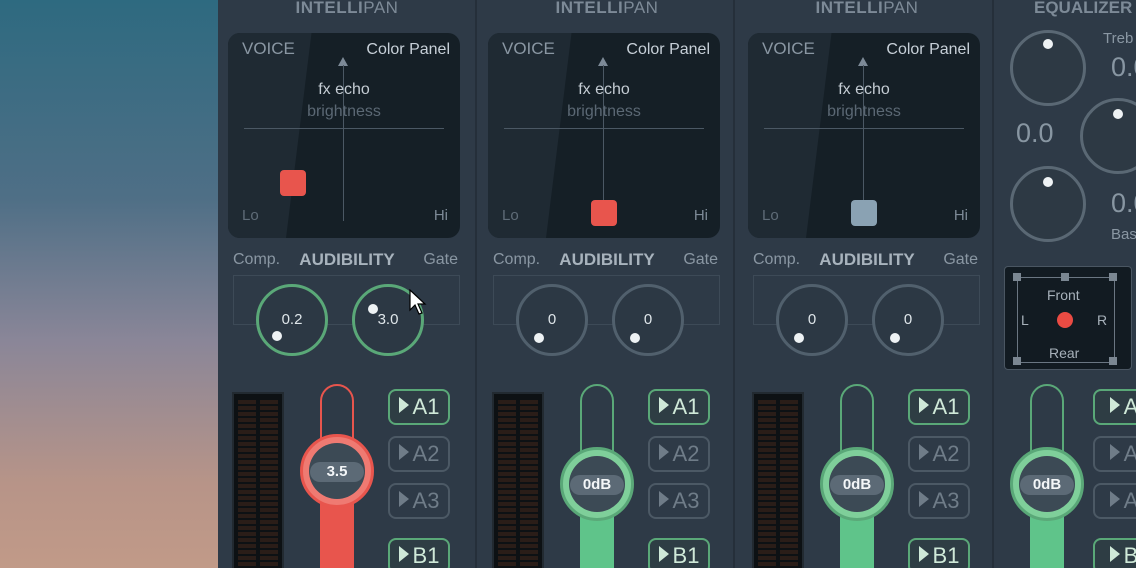 Image resolution: width=1136 pixels, height=568 pixels. What do you see at coordinates (292, 320) in the screenshot?
I see `comp-knob: 0.2` at bounding box center [292, 320].